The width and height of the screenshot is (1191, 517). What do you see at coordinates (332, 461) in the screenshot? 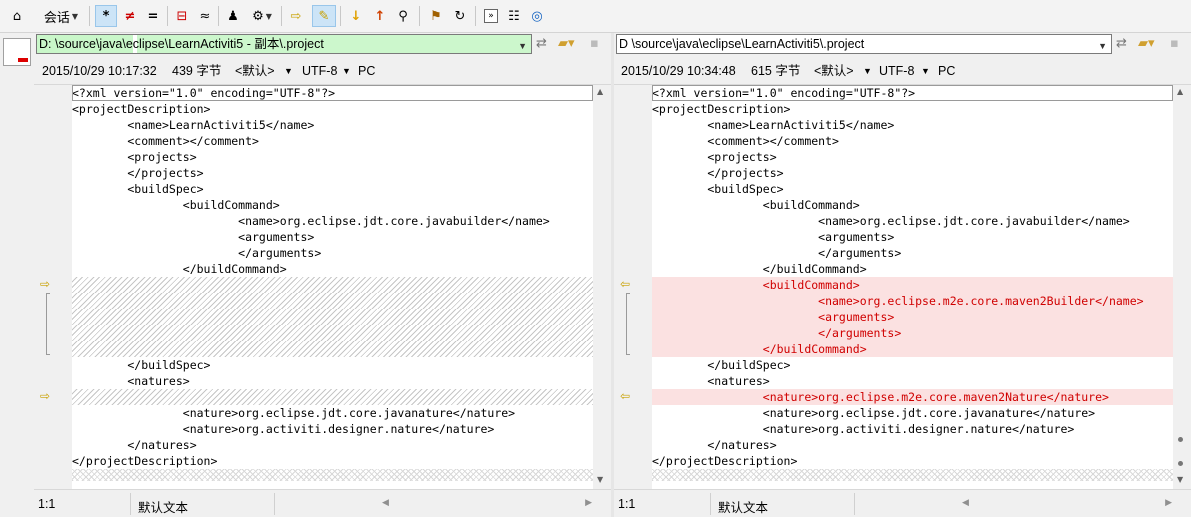
I see `left-code-line: </projectDescription>` at bounding box center [332, 461].